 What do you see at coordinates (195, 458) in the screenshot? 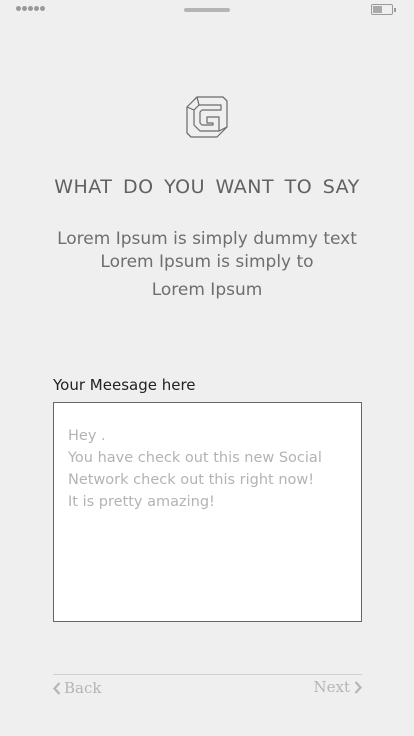
I see `message-line: You have check out this new Social` at bounding box center [195, 458].